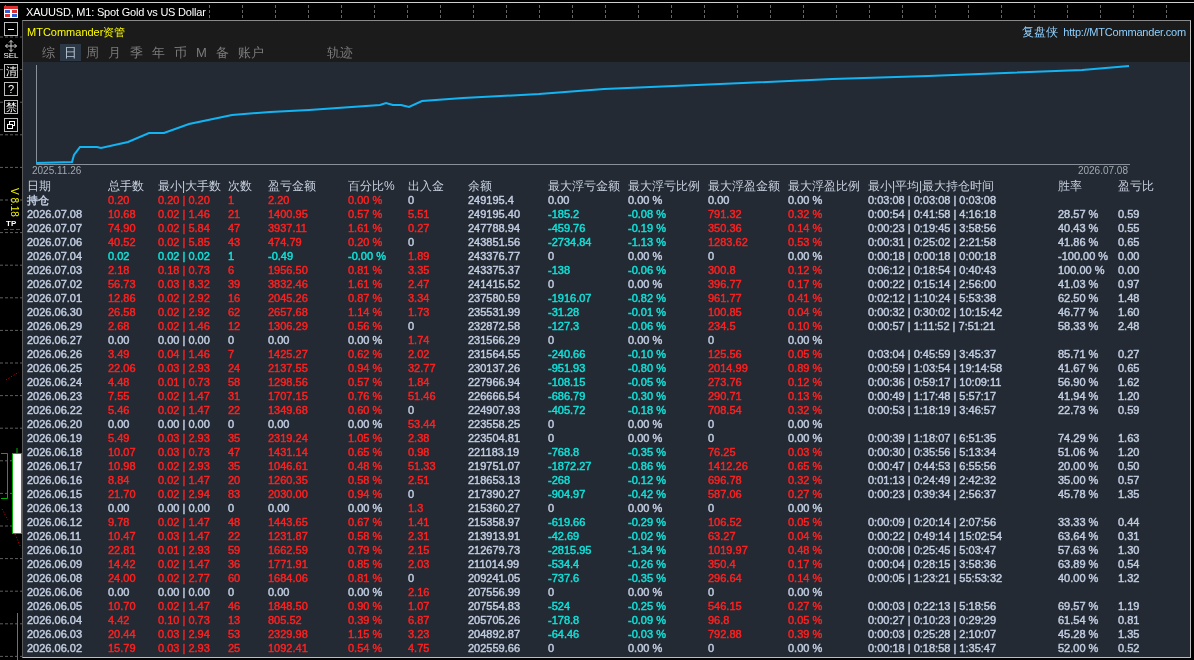  I want to click on window-icon, so click(11, 11).